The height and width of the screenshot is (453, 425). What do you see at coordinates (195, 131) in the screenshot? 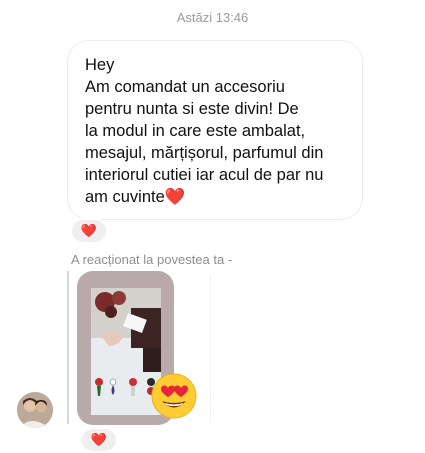
I see `message-line: la modul in care este ambalat,` at bounding box center [195, 131].